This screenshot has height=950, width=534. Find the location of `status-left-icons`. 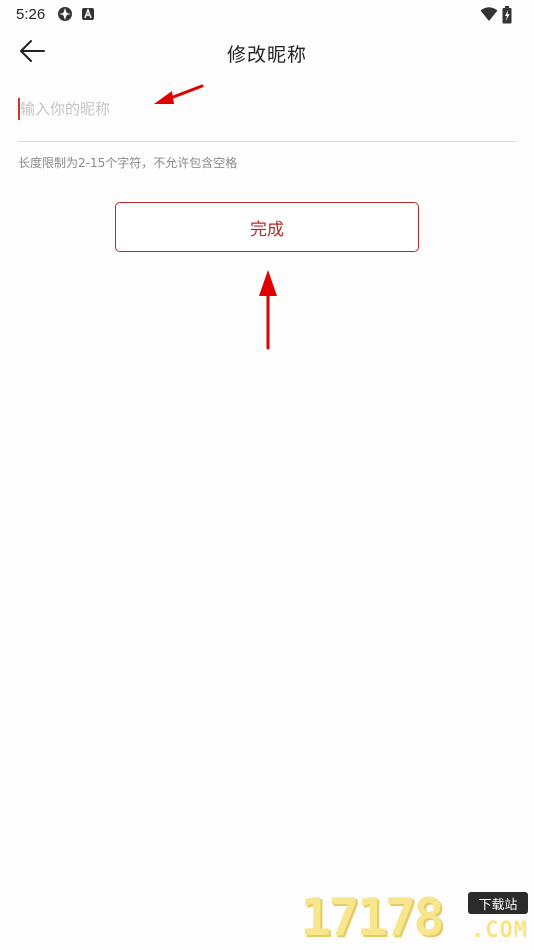

status-left-icons is located at coordinates (77, 14).